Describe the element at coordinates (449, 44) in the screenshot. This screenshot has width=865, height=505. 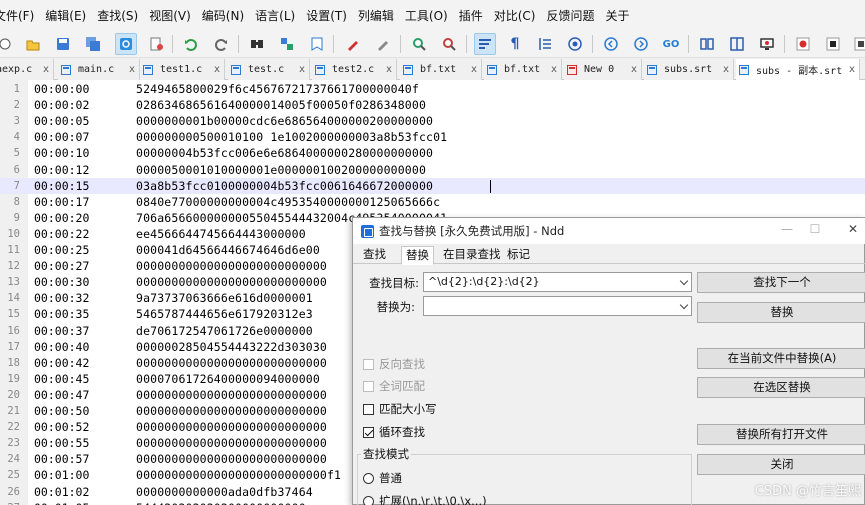
I see `zoom-out-icon` at that location.